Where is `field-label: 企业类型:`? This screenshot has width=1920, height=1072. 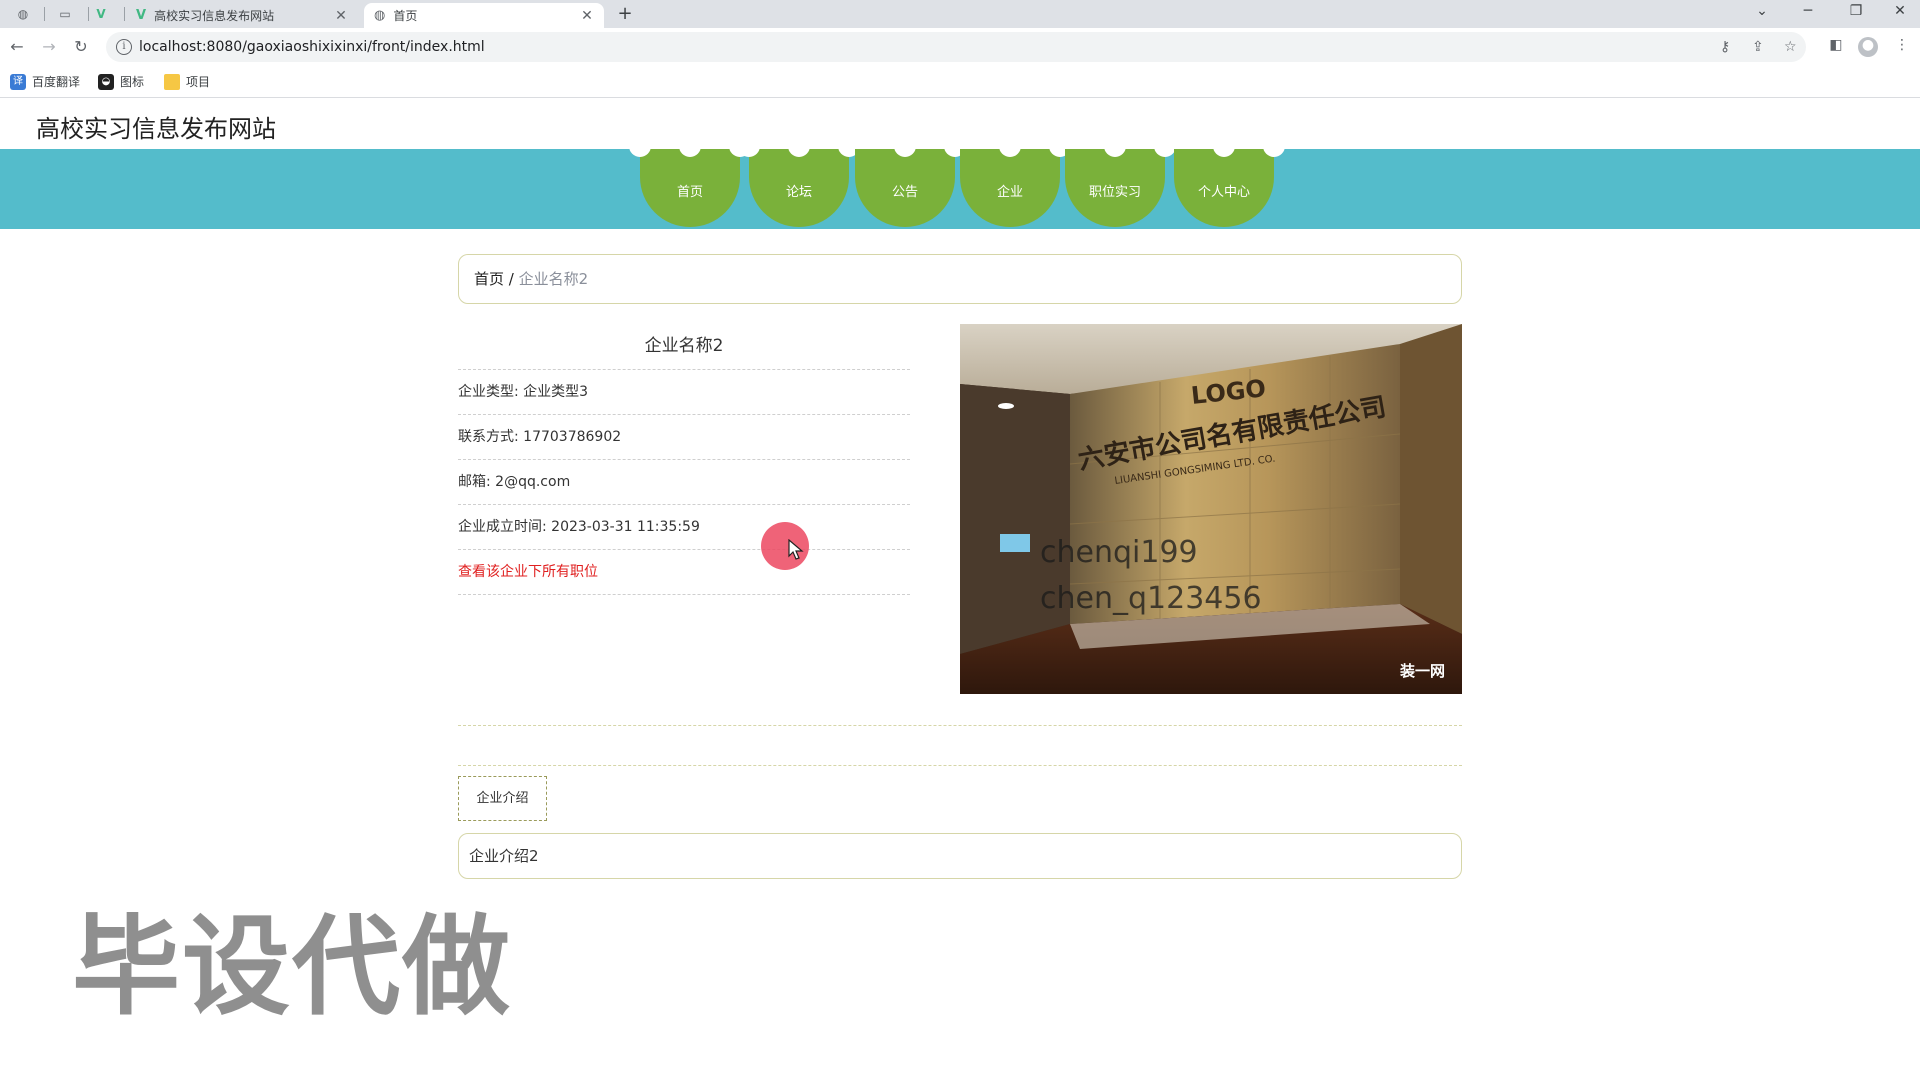
field-label: 企业类型: is located at coordinates (491, 392).